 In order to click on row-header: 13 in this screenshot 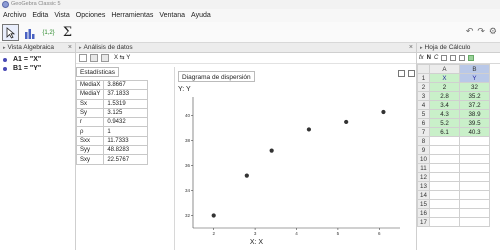, I will do `click(423, 186)`.